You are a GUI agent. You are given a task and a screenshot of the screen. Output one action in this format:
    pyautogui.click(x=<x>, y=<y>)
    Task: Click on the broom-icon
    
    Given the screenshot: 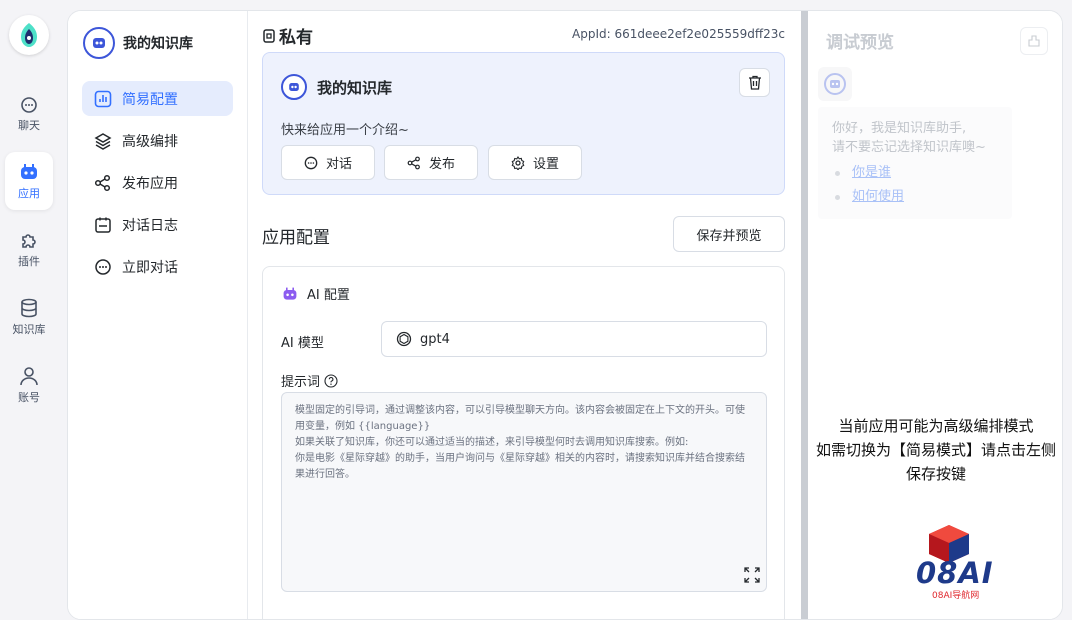 What is the action you would take?
    pyautogui.click(x=1034, y=41)
    